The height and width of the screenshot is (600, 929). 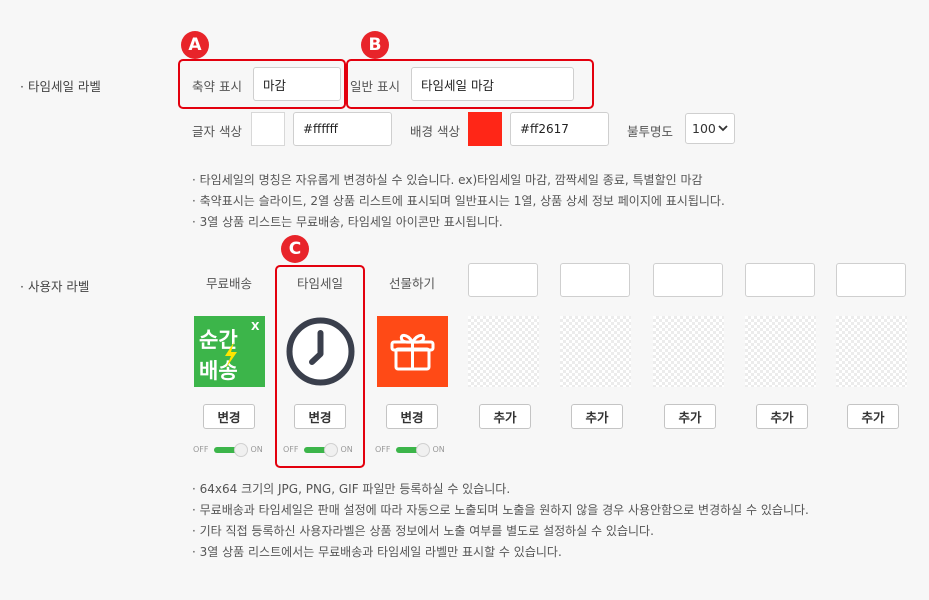 What do you see at coordinates (375, 45) in the screenshot?
I see `annotation-badge-b: B` at bounding box center [375, 45].